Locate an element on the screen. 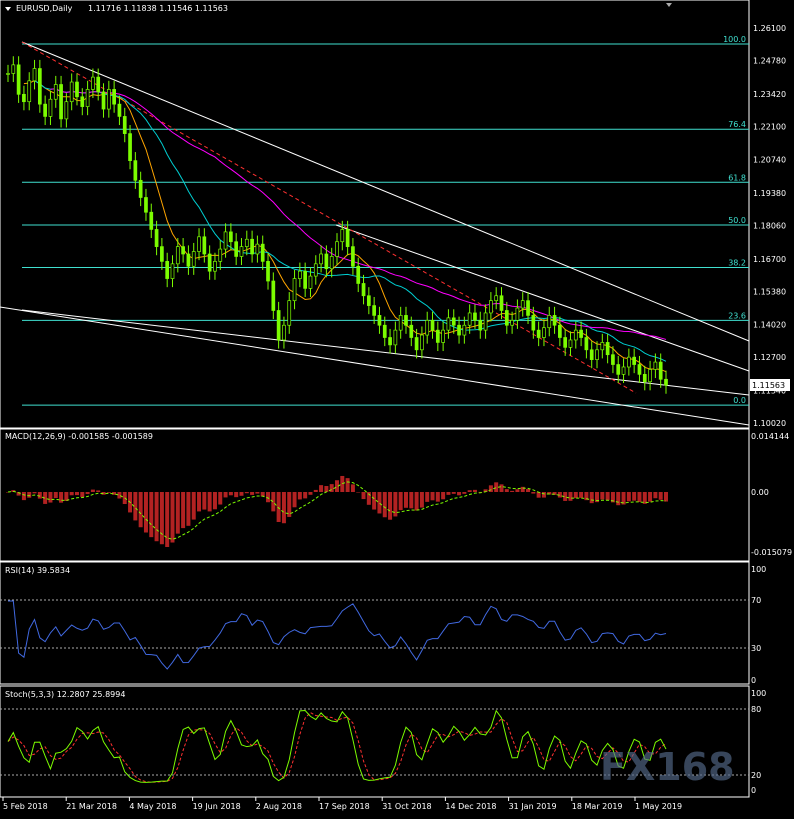  rsi-panel: RSI(14) 39.5834 100 70 30 0 is located at coordinates (383, 623).